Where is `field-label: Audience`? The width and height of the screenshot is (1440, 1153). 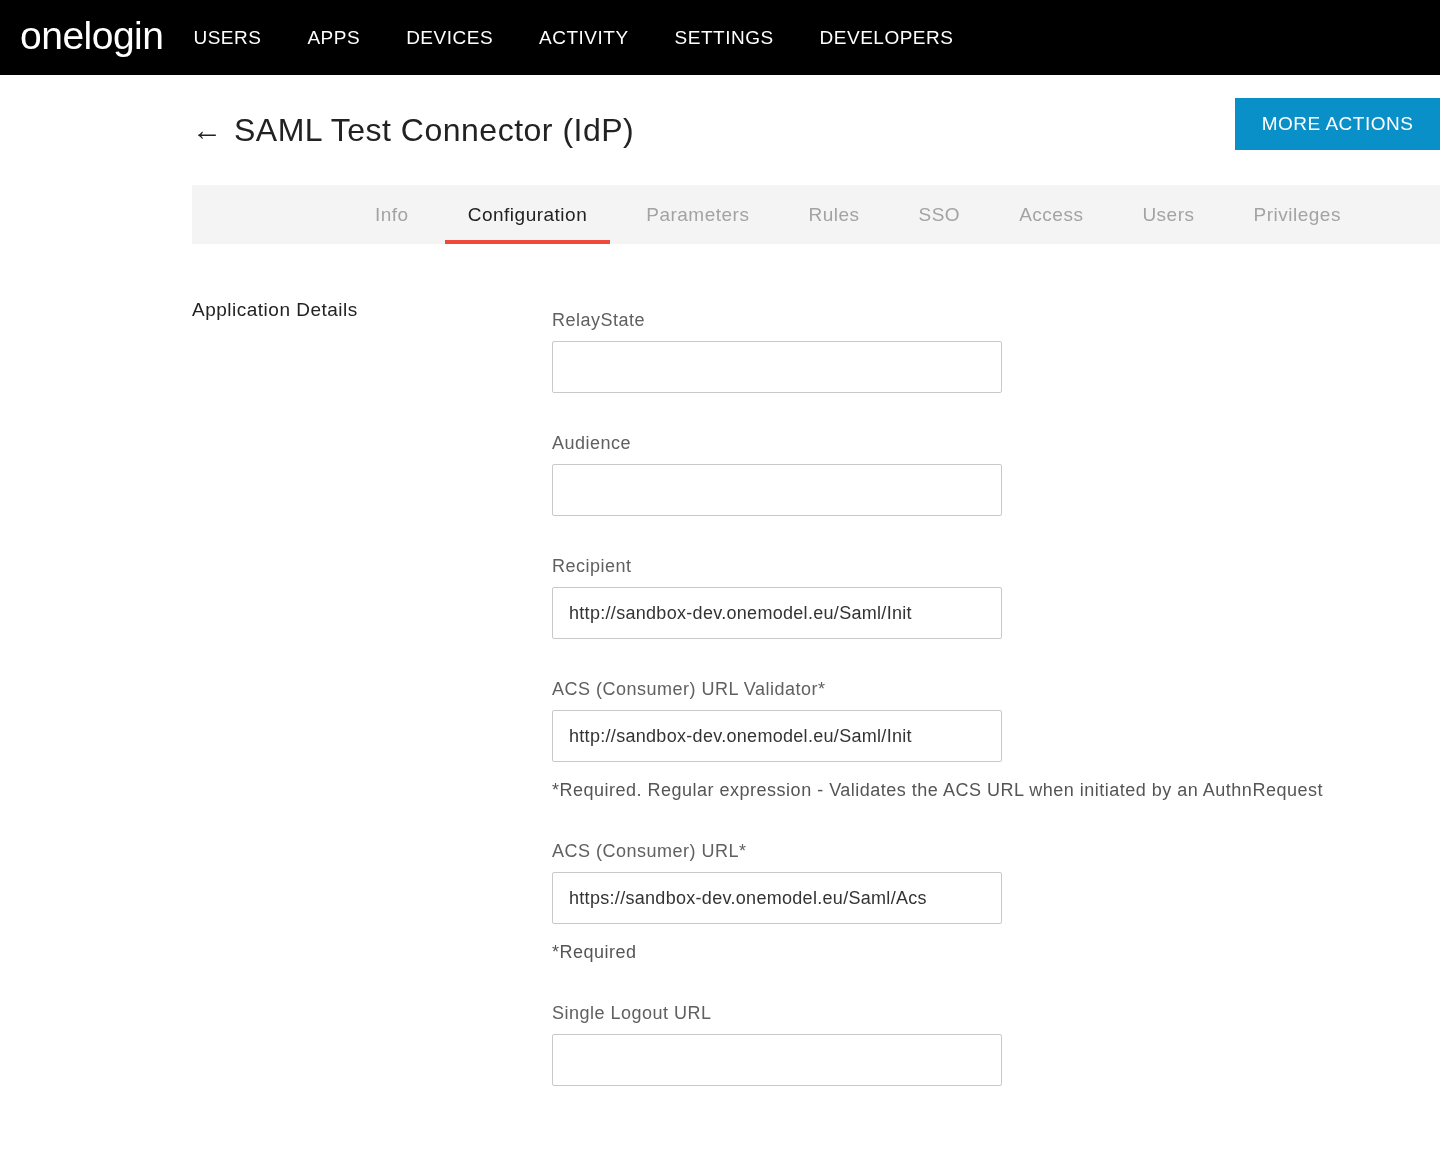 field-label: Audience is located at coordinates (592, 443).